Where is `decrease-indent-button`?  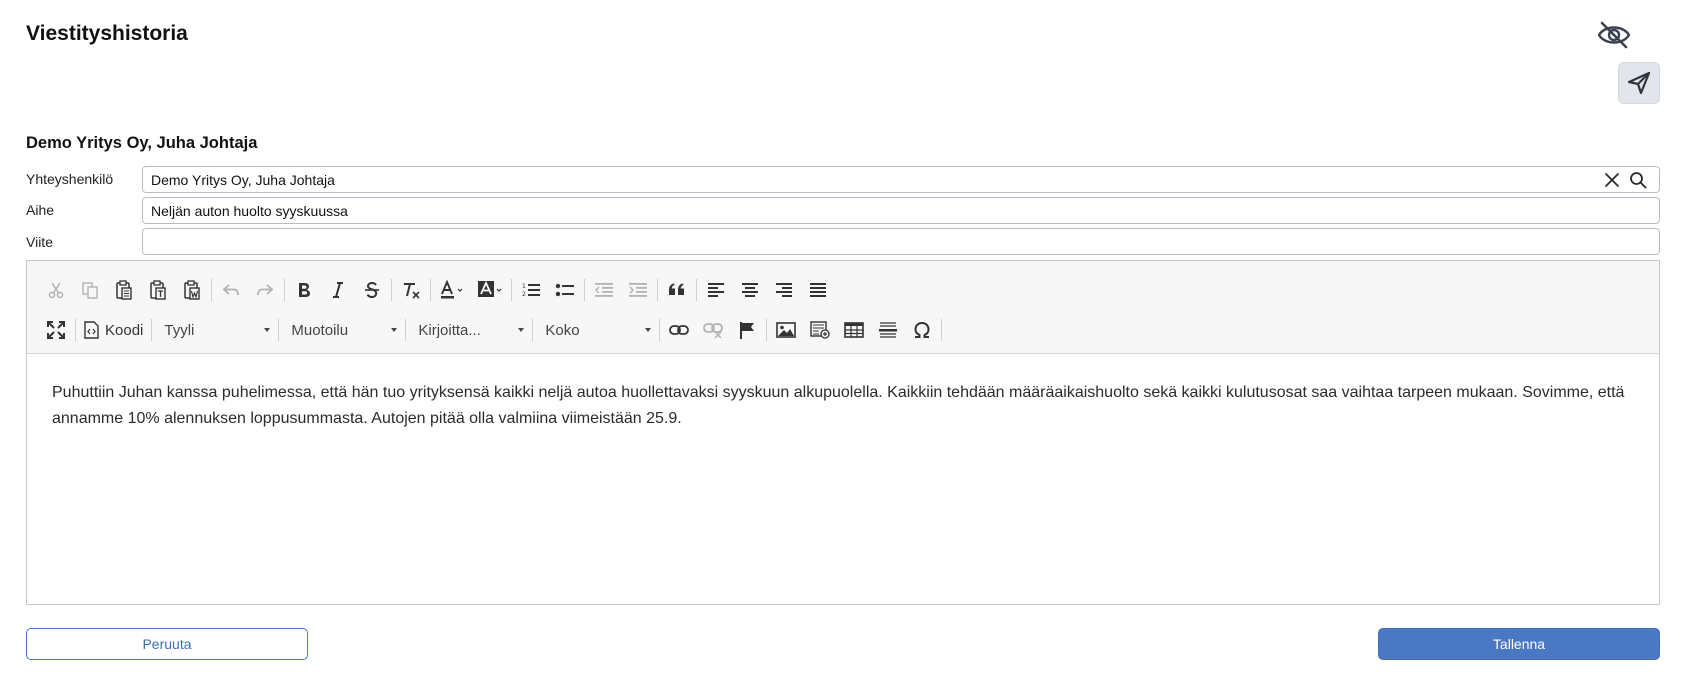 decrease-indent-button is located at coordinates (604, 290).